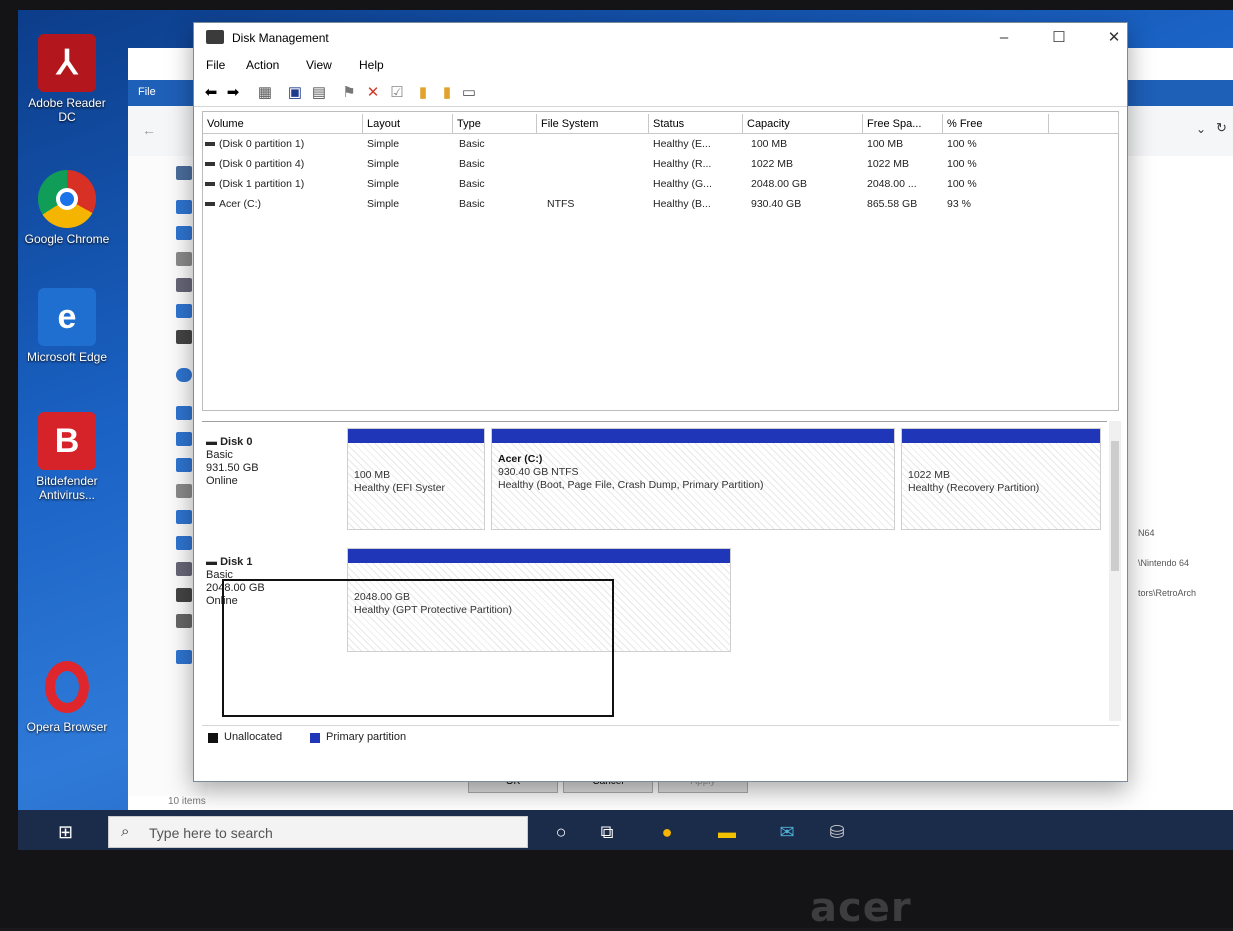 The height and width of the screenshot is (931, 1233). I want to click on forward-arrow-icon: ➡, so click(233, 93).